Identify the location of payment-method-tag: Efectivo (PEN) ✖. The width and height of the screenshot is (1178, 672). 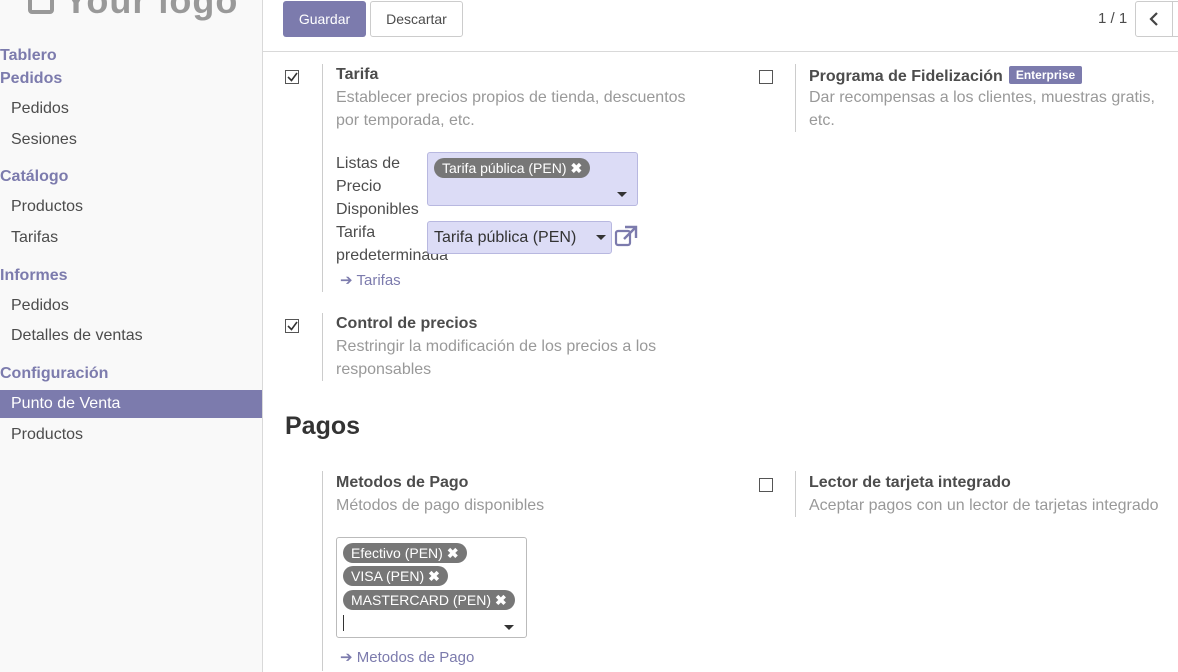
(405, 553).